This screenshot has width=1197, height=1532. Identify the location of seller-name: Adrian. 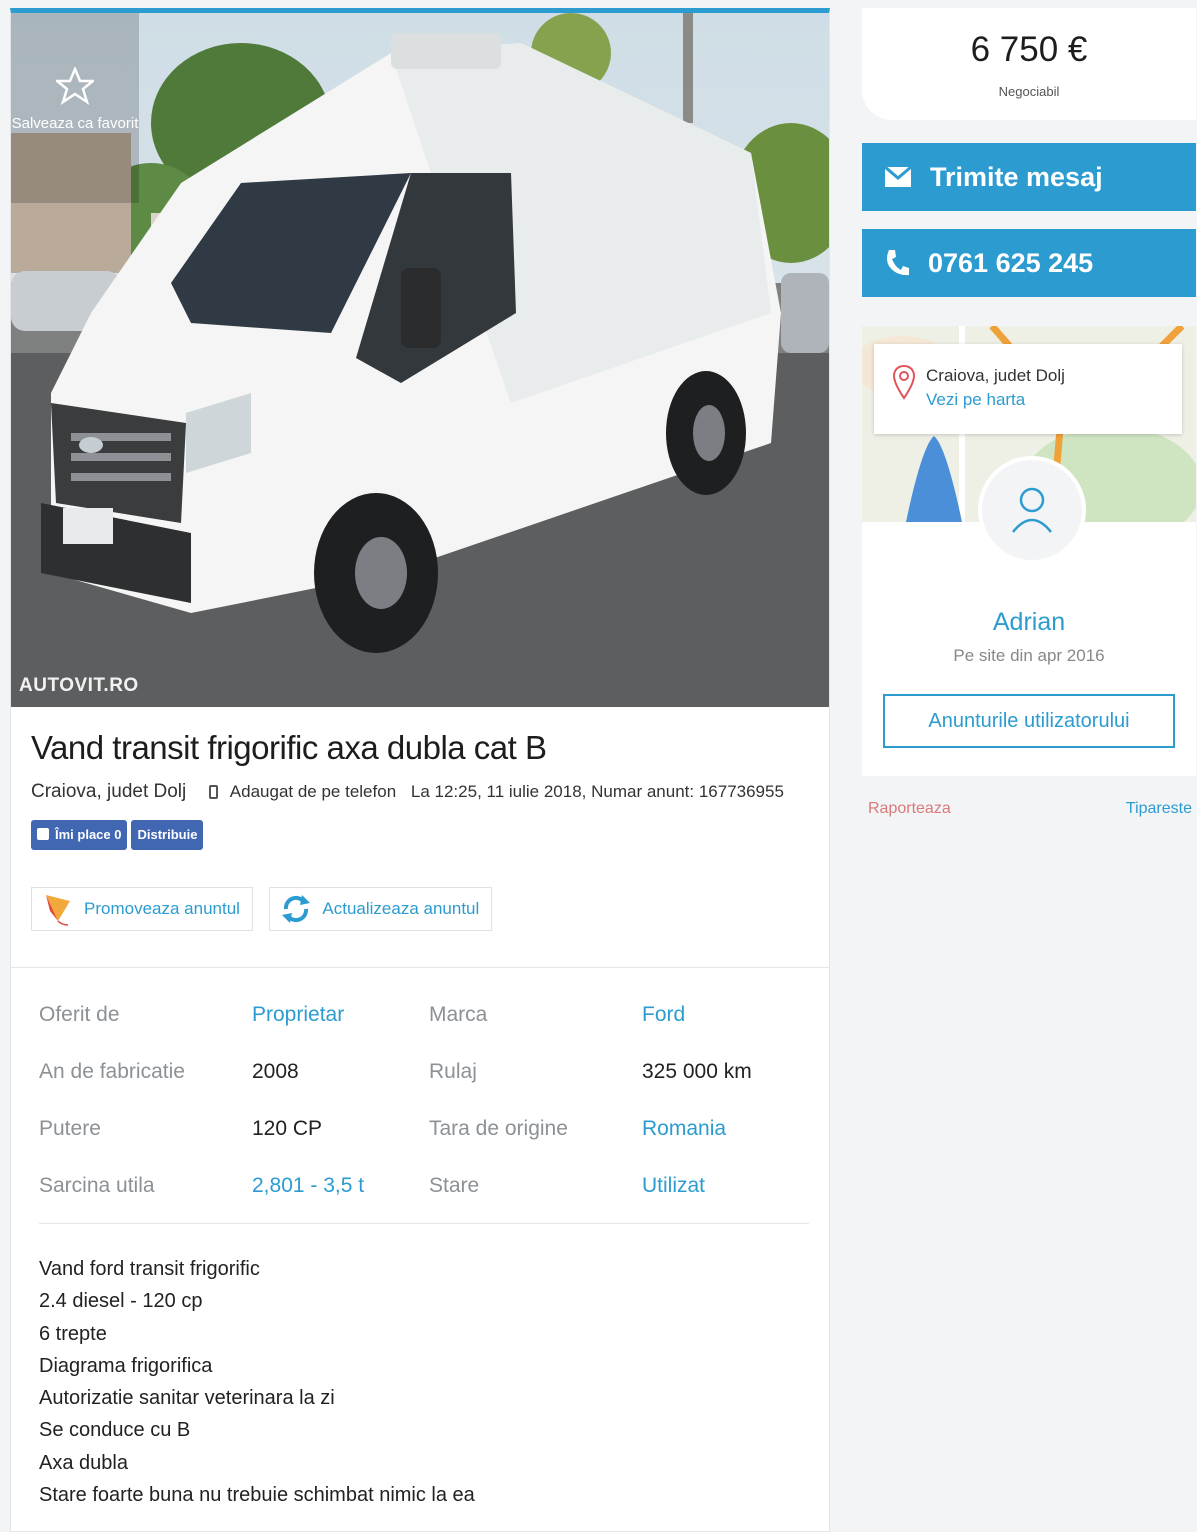
(1029, 622).